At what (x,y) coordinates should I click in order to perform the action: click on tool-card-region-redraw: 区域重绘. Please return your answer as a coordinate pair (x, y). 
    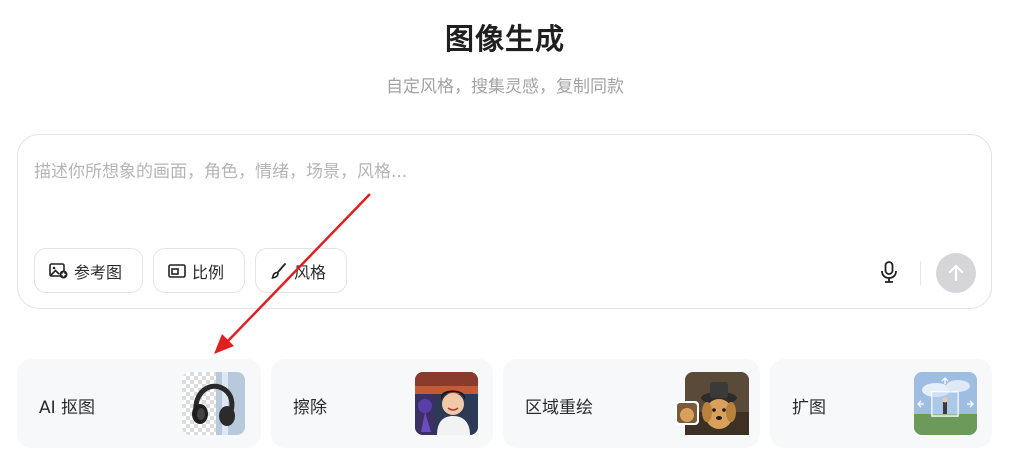
    Looking at the image, I should click on (631, 403).